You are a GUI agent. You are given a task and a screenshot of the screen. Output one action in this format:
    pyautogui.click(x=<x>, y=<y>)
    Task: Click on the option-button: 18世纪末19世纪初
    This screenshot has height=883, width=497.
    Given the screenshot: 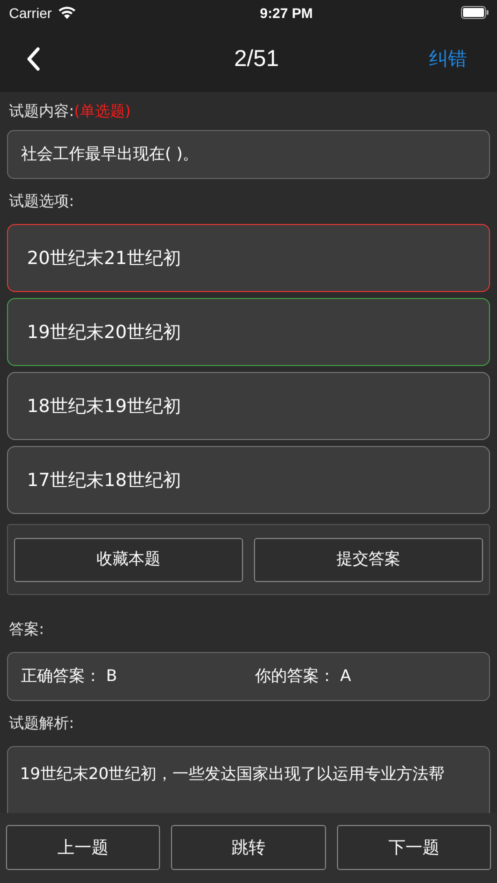 What is the action you would take?
    pyautogui.click(x=248, y=406)
    